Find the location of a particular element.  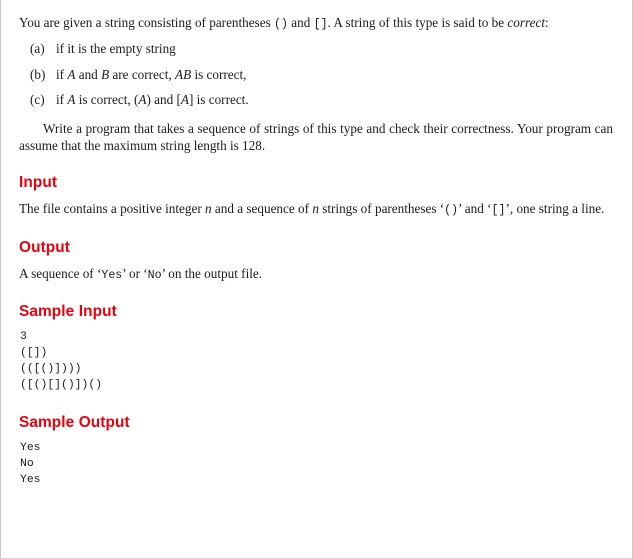

inline-code-parentheses: () is located at coordinates (281, 24).